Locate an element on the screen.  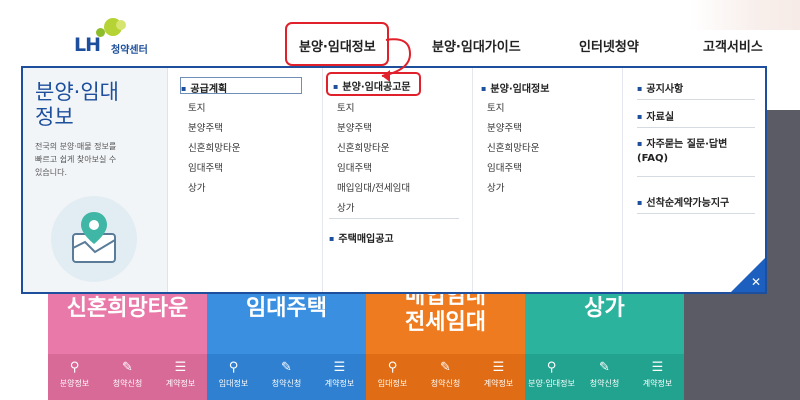
menu-item-purchase-lease: 매입임대/전세임대 is located at coordinates (373, 187).